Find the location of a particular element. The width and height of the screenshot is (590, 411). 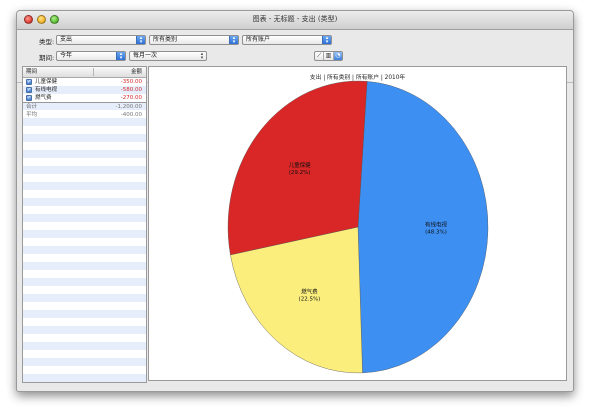

account-popup: 所有账户 ▴ ▾ is located at coordinates (287, 40).